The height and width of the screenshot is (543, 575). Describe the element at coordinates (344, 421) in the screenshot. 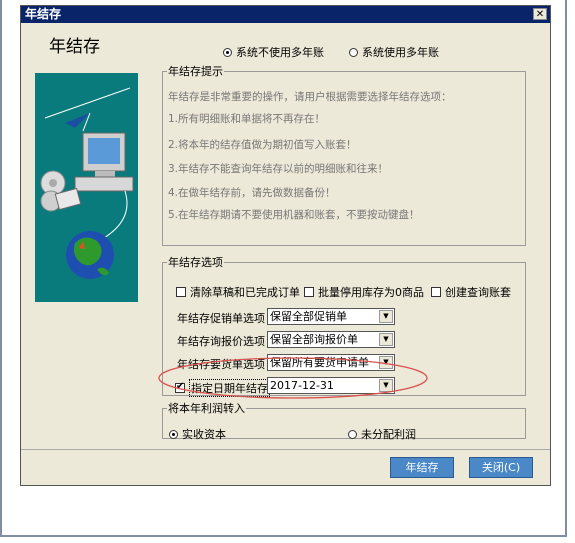

I see `profit-transfer-group: 将本年利润转入 实收资本 未分配利润` at that location.